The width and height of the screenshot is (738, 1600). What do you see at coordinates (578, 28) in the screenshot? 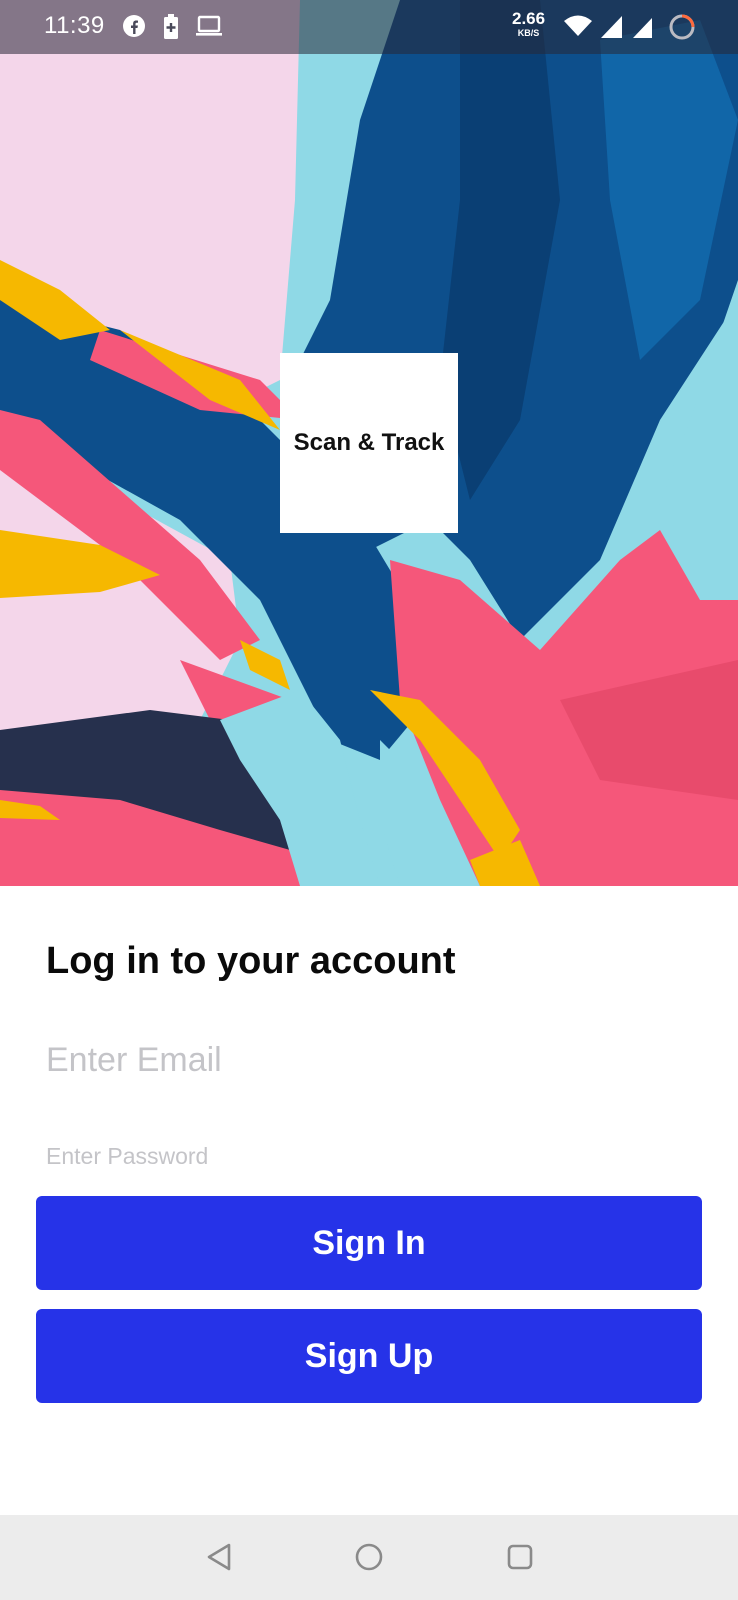
I see `wifi-icon` at bounding box center [578, 28].